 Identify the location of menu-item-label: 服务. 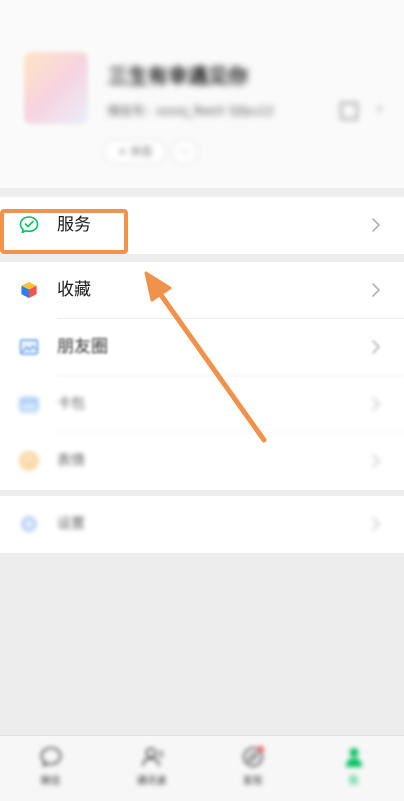
(74, 225).